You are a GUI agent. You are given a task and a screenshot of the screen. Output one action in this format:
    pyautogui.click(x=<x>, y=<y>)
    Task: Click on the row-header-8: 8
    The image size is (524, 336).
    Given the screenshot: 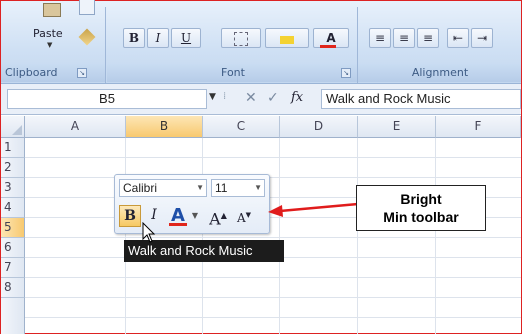 What is the action you would take?
    pyautogui.click(x=13, y=288)
    